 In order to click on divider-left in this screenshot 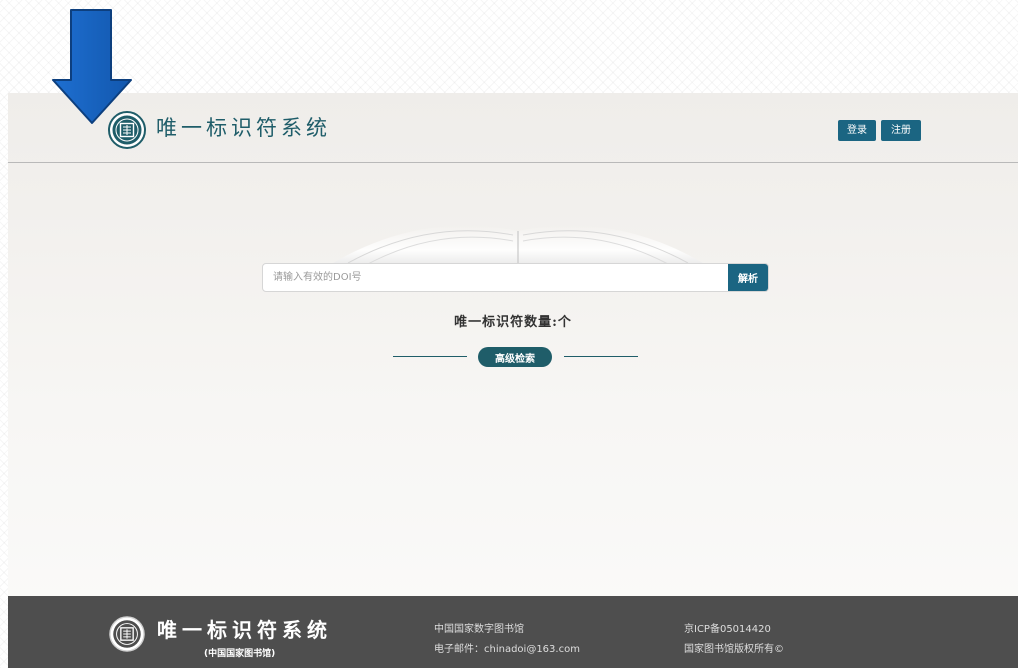, I will do `click(430, 356)`.